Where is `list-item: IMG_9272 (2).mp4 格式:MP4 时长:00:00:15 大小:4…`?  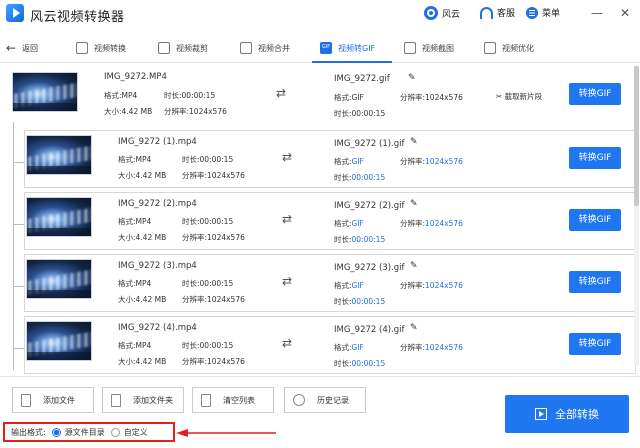
list-item: IMG_9272 (2).mp4 格式:MP4 时长:00:00:15 大小:4… is located at coordinates (318, 219).